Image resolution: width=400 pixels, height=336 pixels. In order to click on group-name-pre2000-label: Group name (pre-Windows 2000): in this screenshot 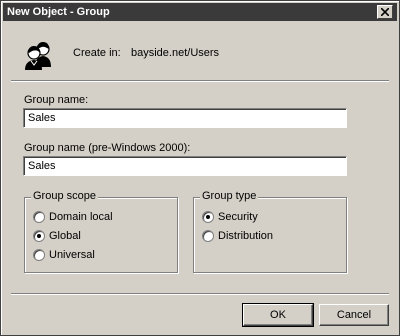, I will do `click(107, 148)`.